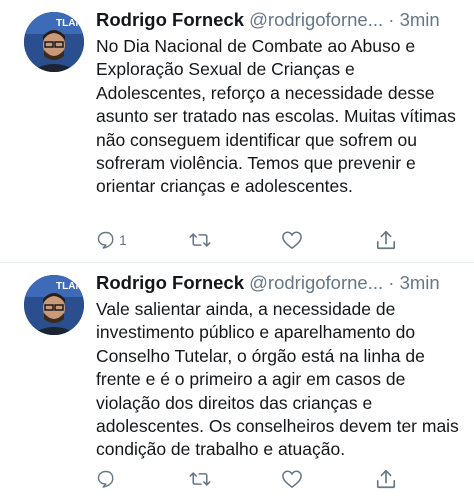 Image resolution: width=474 pixels, height=500 pixels. Describe the element at coordinates (123, 240) in the screenshot. I see `reply-count: 1` at that location.